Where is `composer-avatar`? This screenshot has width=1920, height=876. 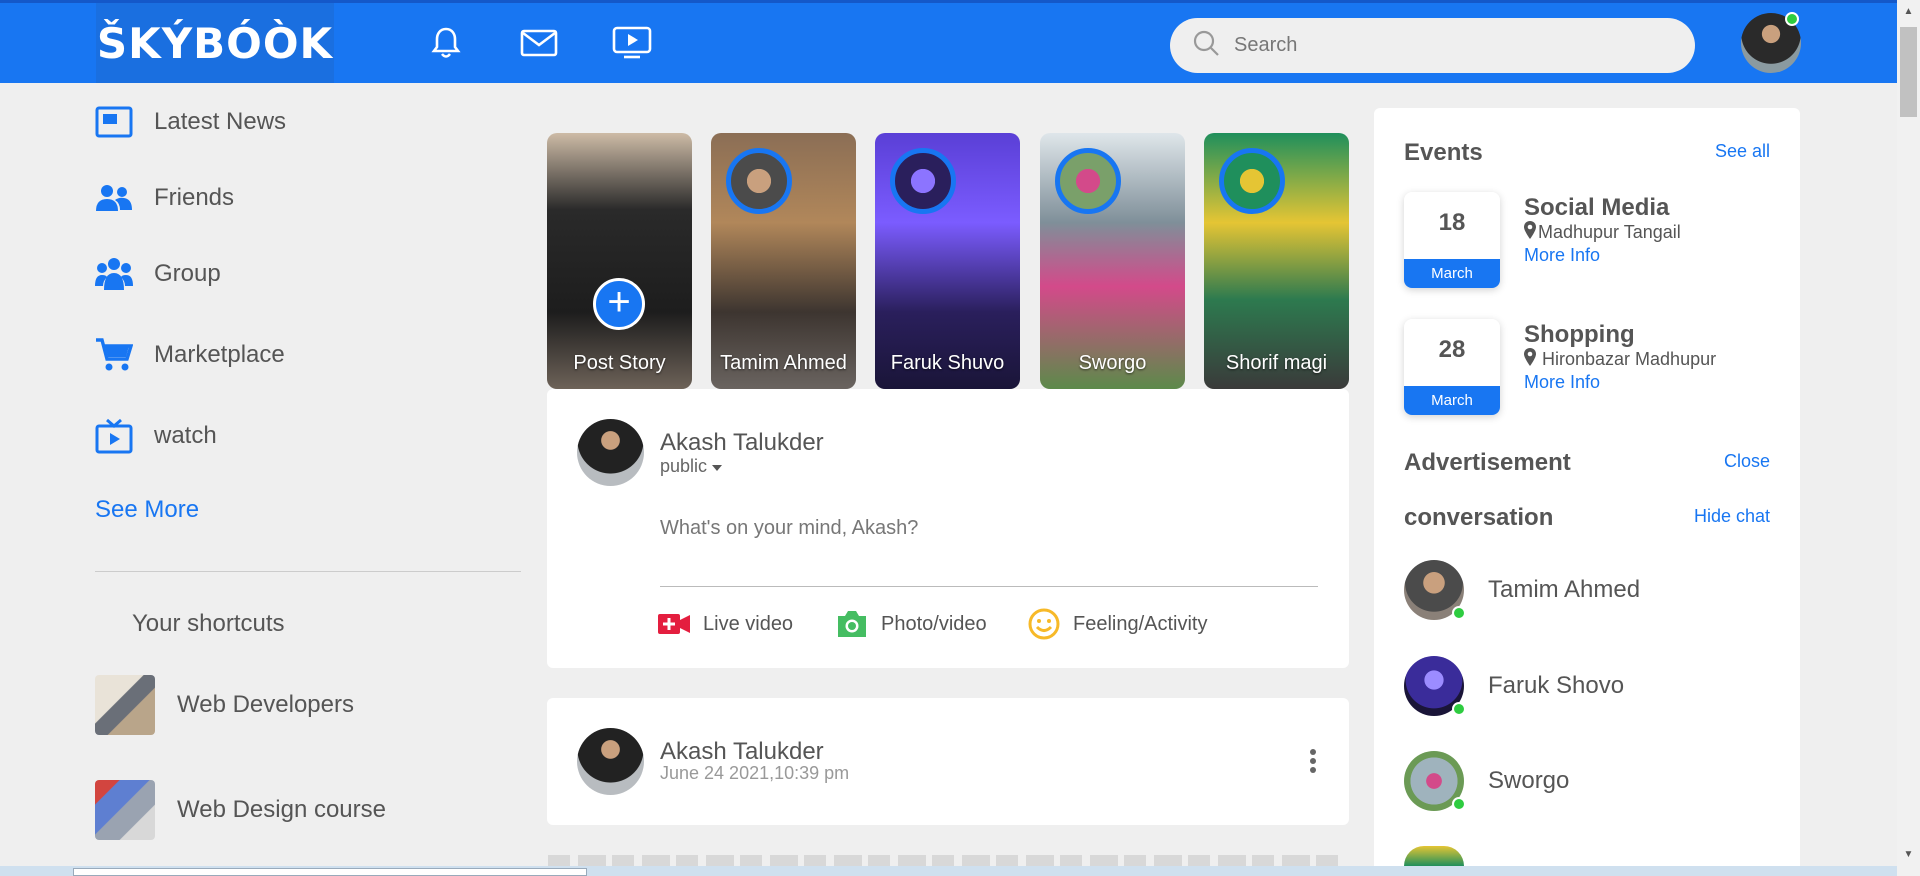
composer-avatar is located at coordinates (610, 452).